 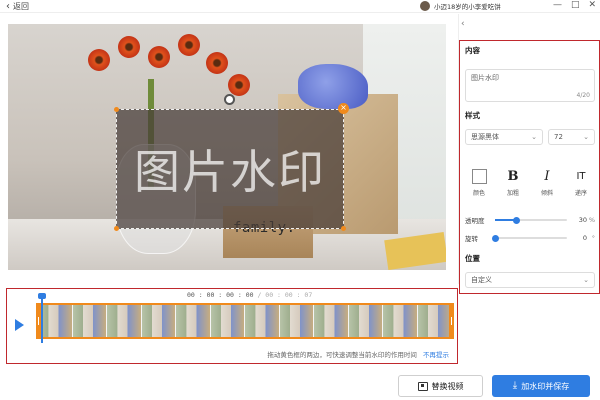 What do you see at coordinates (592, 5) in the screenshot?
I see `close-icon: ✕` at bounding box center [592, 5].